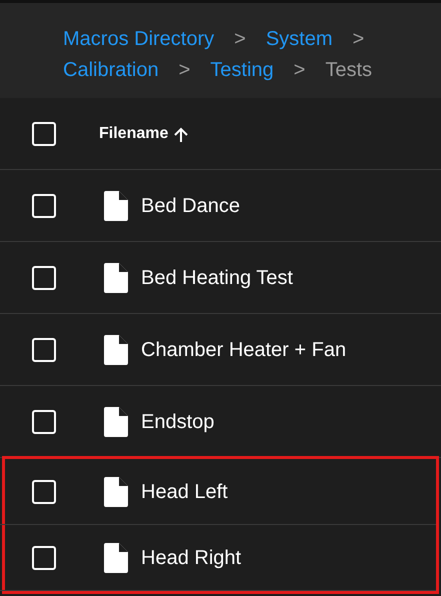 The width and height of the screenshot is (441, 596). I want to click on breadcrumb-link: Macros Directory, so click(138, 39).